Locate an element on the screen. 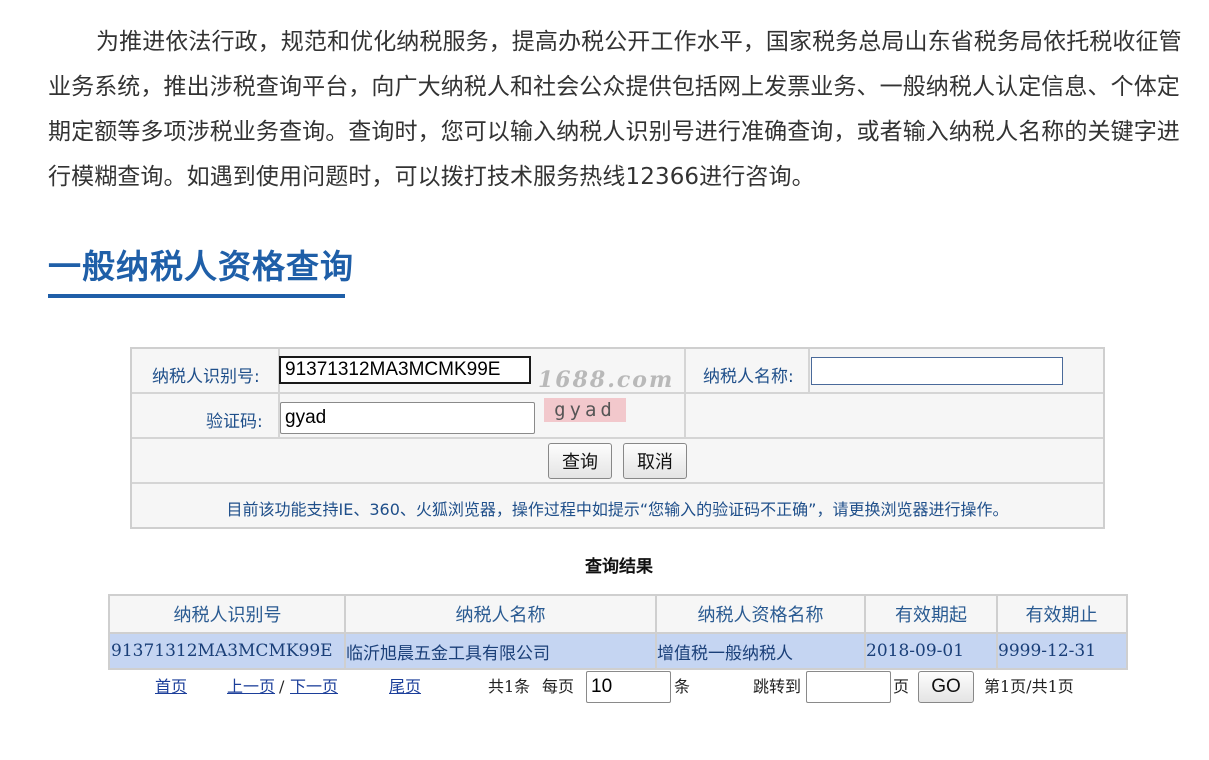 The width and height of the screenshot is (1209, 760). cell-taxpayer-name: 临沂旭晨五金工具有限公司 is located at coordinates (448, 653).